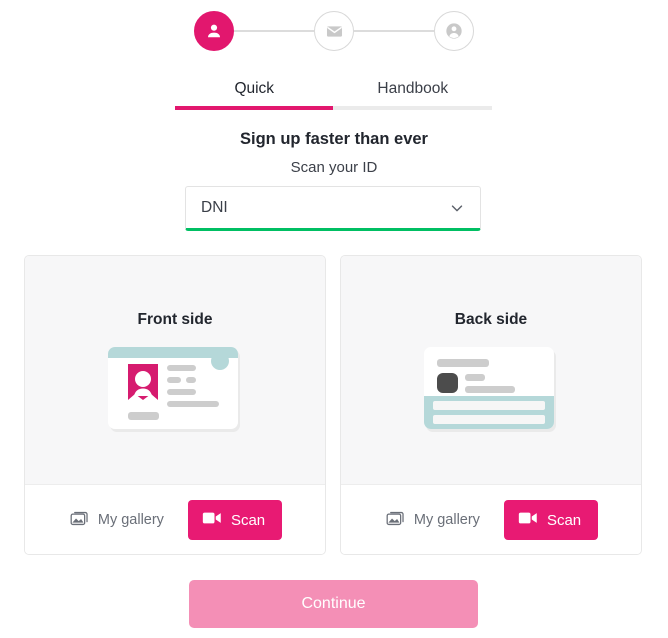 This screenshot has height=638, width=668. Describe the element at coordinates (130, 520) in the screenshot. I see `front-my-gallery-label: My gallery` at that location.